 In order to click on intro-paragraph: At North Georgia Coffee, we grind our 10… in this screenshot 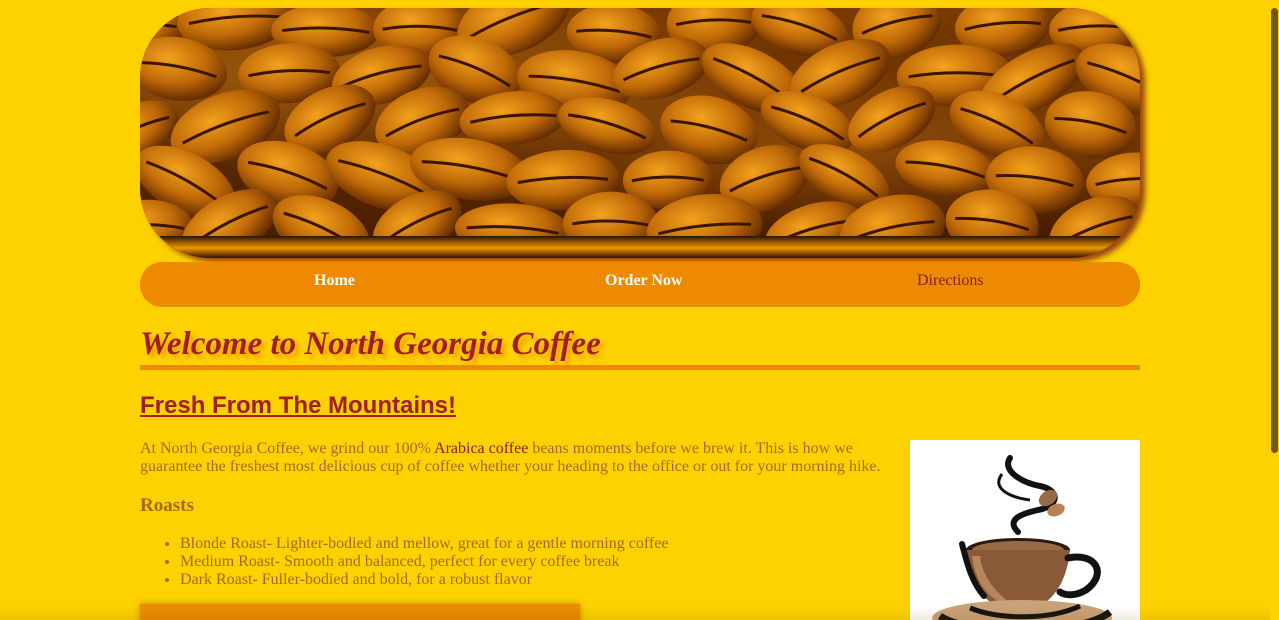, I will do `click(515, 458)`.